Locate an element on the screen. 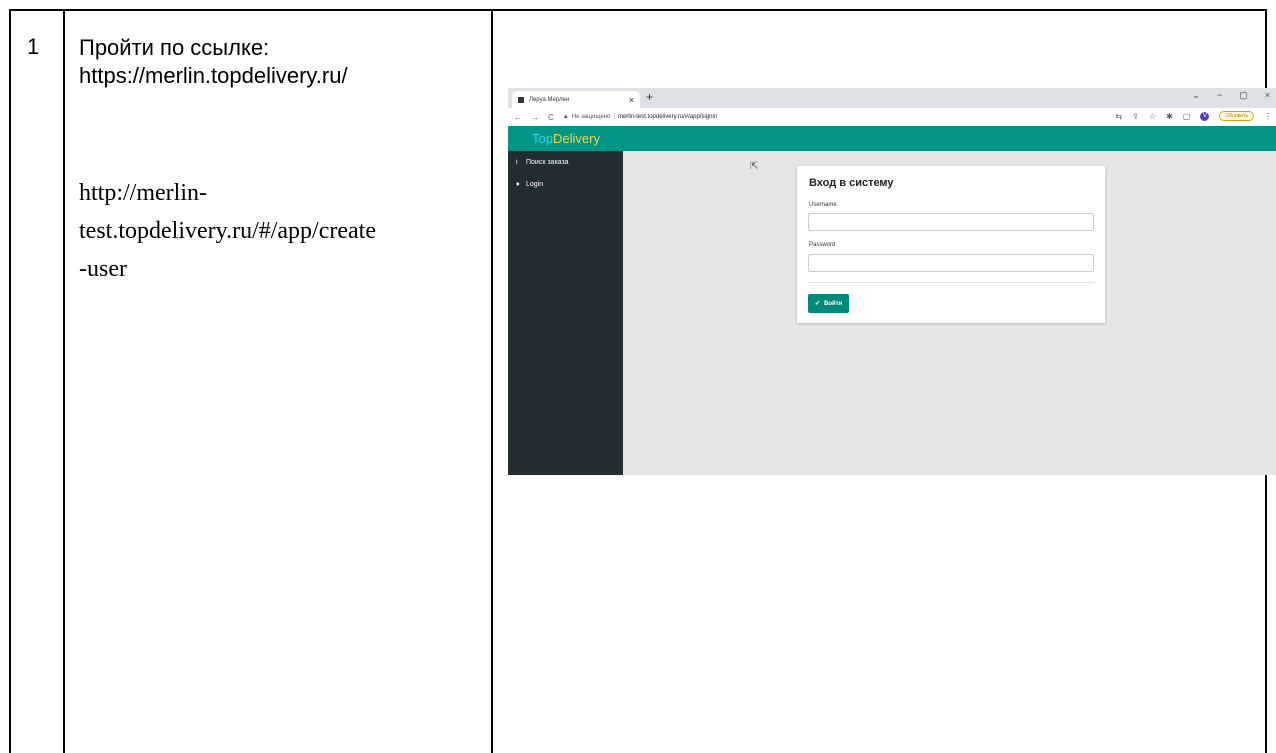 The width and height of the screenshot is (1276, 753). profile-avatar: V is located at coordinates (1205, 116).